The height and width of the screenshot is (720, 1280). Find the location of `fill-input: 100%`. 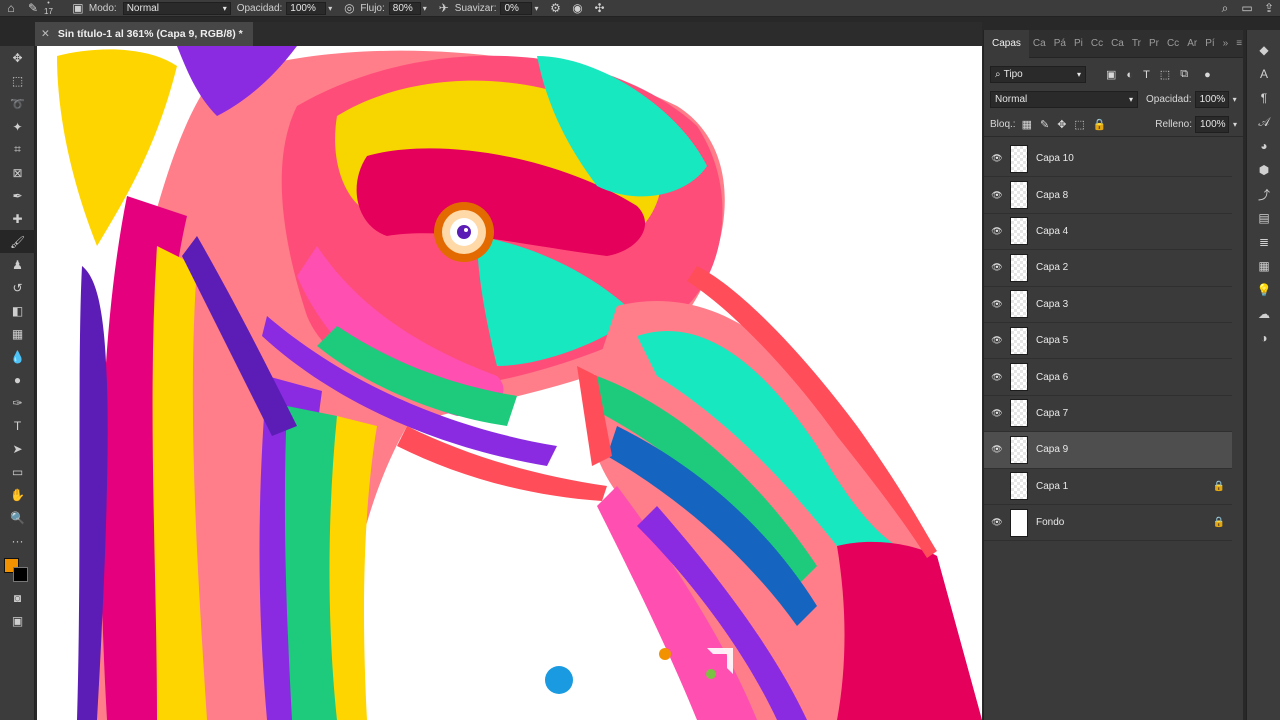

fill-input: 100% is located at coordinates (1211, 124).